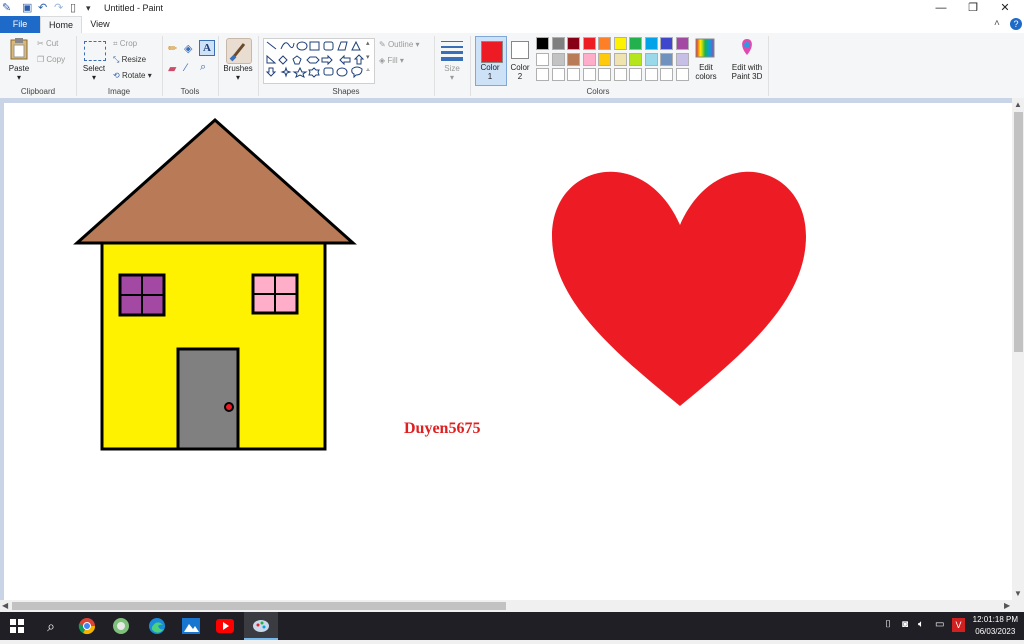 The image size is (1024, 644). I want to click on resize-button: ⤡ Resize, so click(129, 59).